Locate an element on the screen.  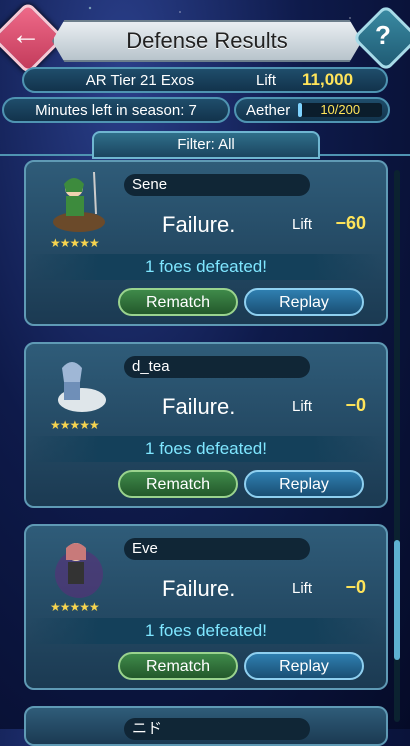
aether-value: 10/200 is located at coordinates (340, 109).